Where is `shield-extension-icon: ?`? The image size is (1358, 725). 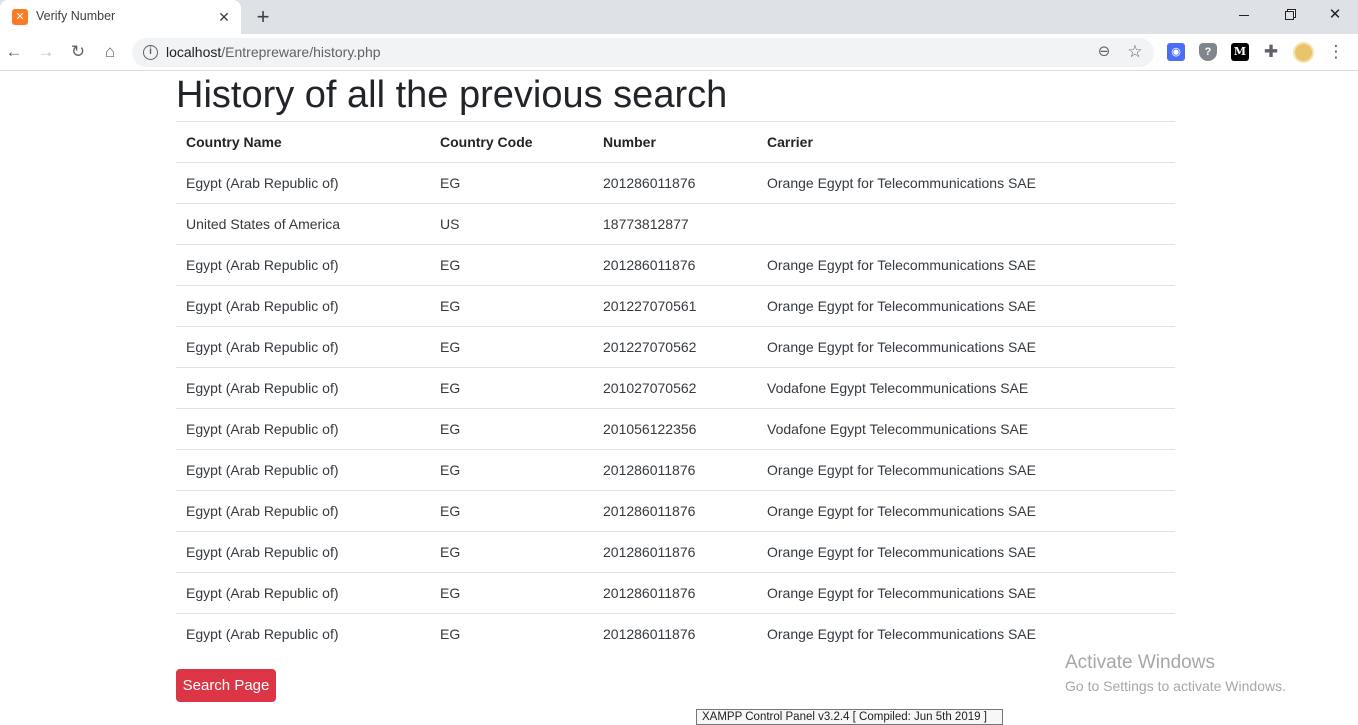
shield-extension-icon: ? is located at coordinates (1208, 52).